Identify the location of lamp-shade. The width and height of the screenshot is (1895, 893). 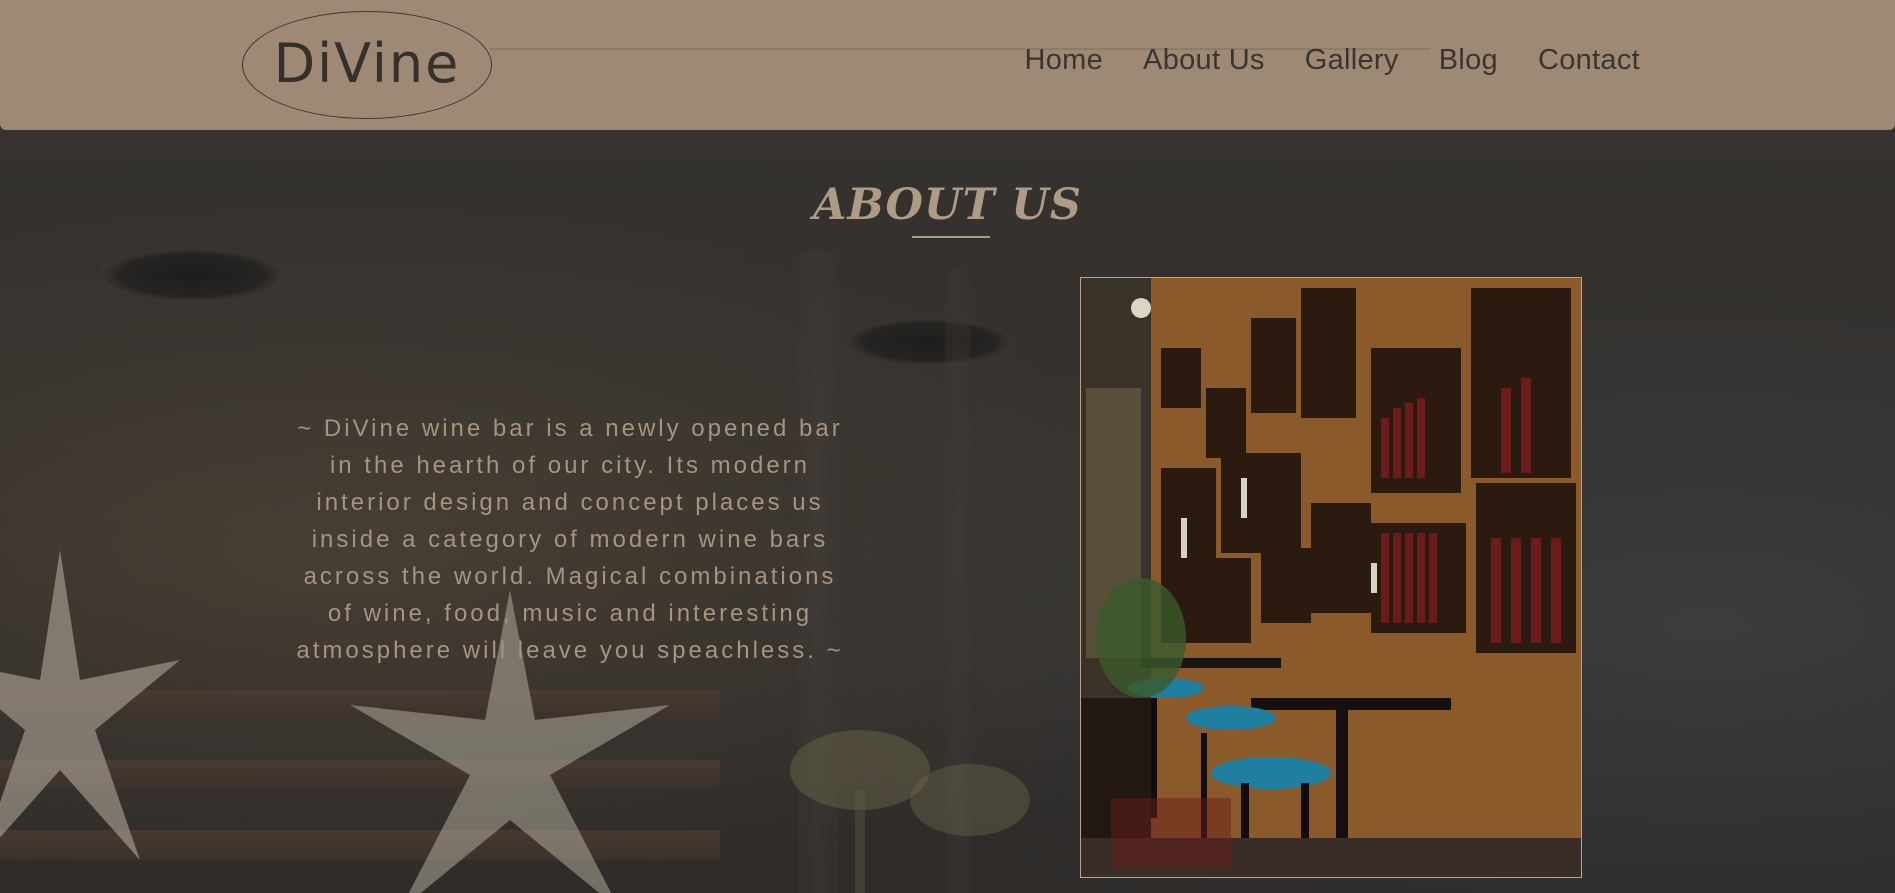
(910, 811).